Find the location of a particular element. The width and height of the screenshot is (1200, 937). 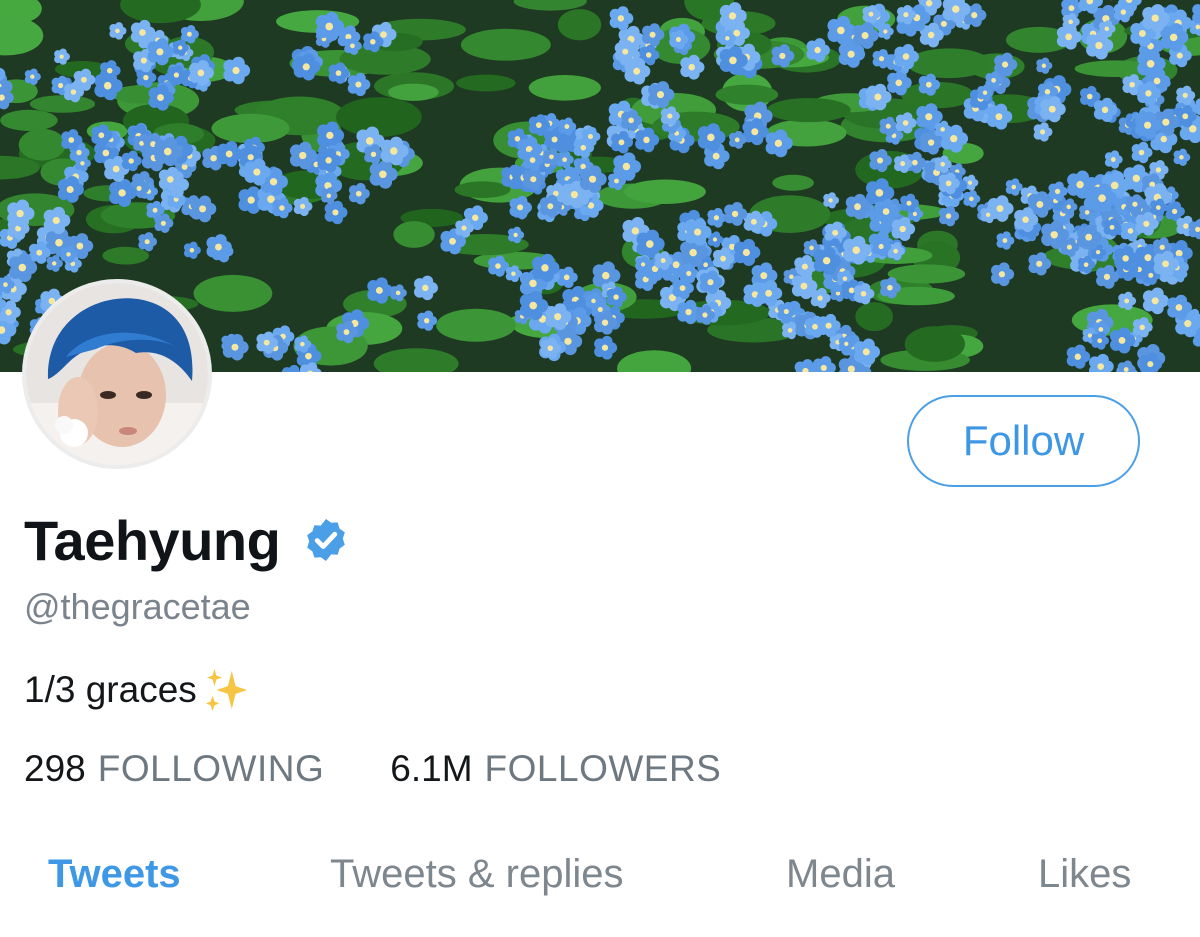

name-row: Taehyung is located at coordinates (187, 540).